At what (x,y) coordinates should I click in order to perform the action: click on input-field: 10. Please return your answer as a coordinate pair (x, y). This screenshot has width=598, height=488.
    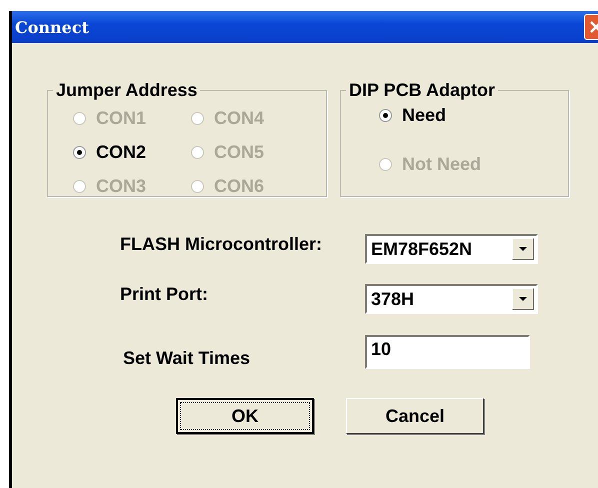
    Looking at the image, I should click on (447, 351).